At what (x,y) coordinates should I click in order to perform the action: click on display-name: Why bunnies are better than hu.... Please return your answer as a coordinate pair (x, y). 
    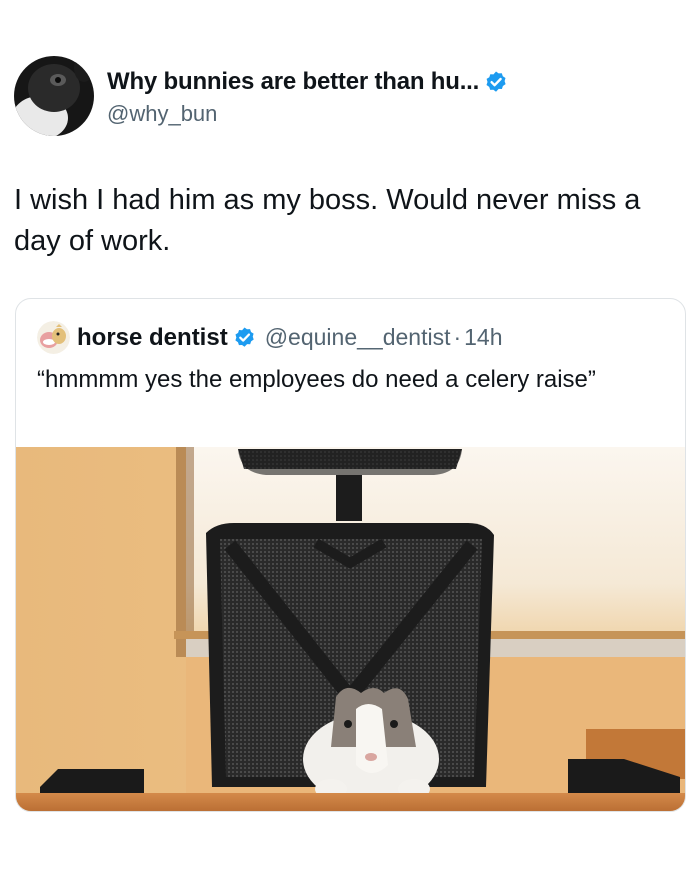
    Looking at the image, I should click on (293, 82).